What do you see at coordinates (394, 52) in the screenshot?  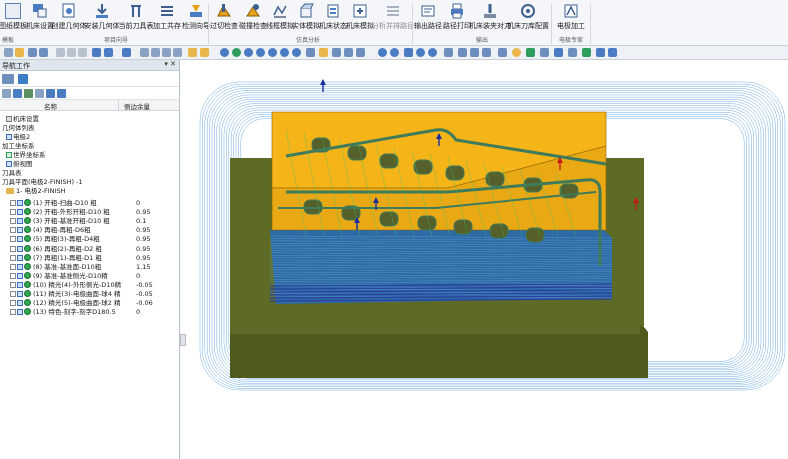 I see `orbit-icon` at bounding box center [394, 52].